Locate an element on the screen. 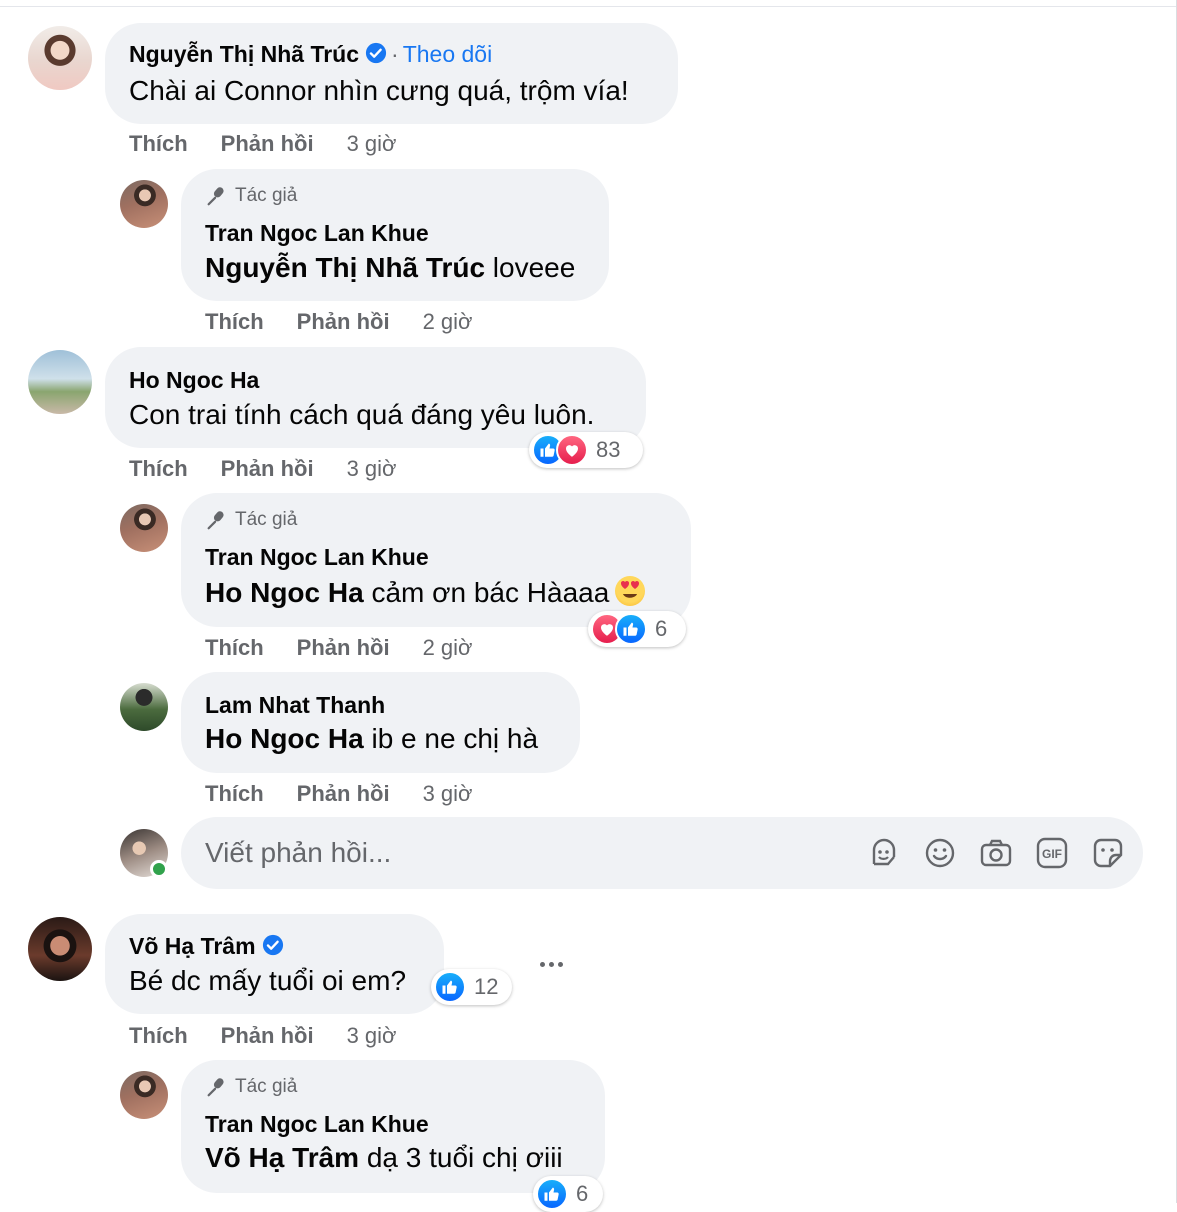  reply-text: Ho Ngoc Ha ib e ne chị hà is located at coordinates (371, 739).